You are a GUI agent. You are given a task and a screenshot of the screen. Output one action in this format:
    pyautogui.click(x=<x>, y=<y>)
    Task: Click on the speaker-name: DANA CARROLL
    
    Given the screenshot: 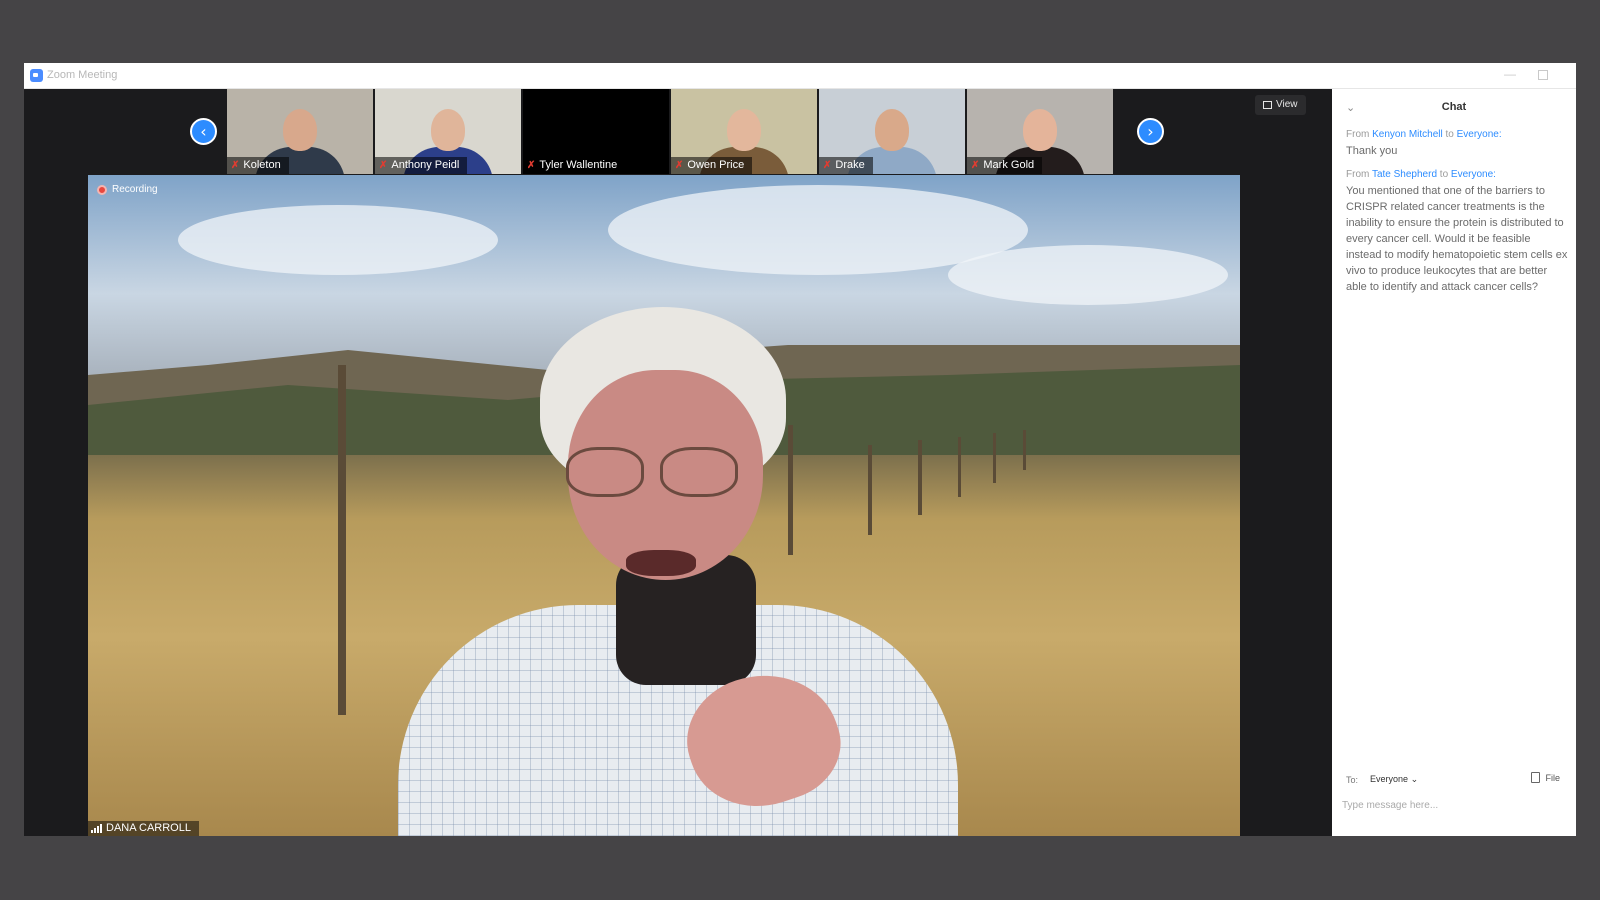 What is the action you would take?
    pyautogui.click(x=148, y=828)
    